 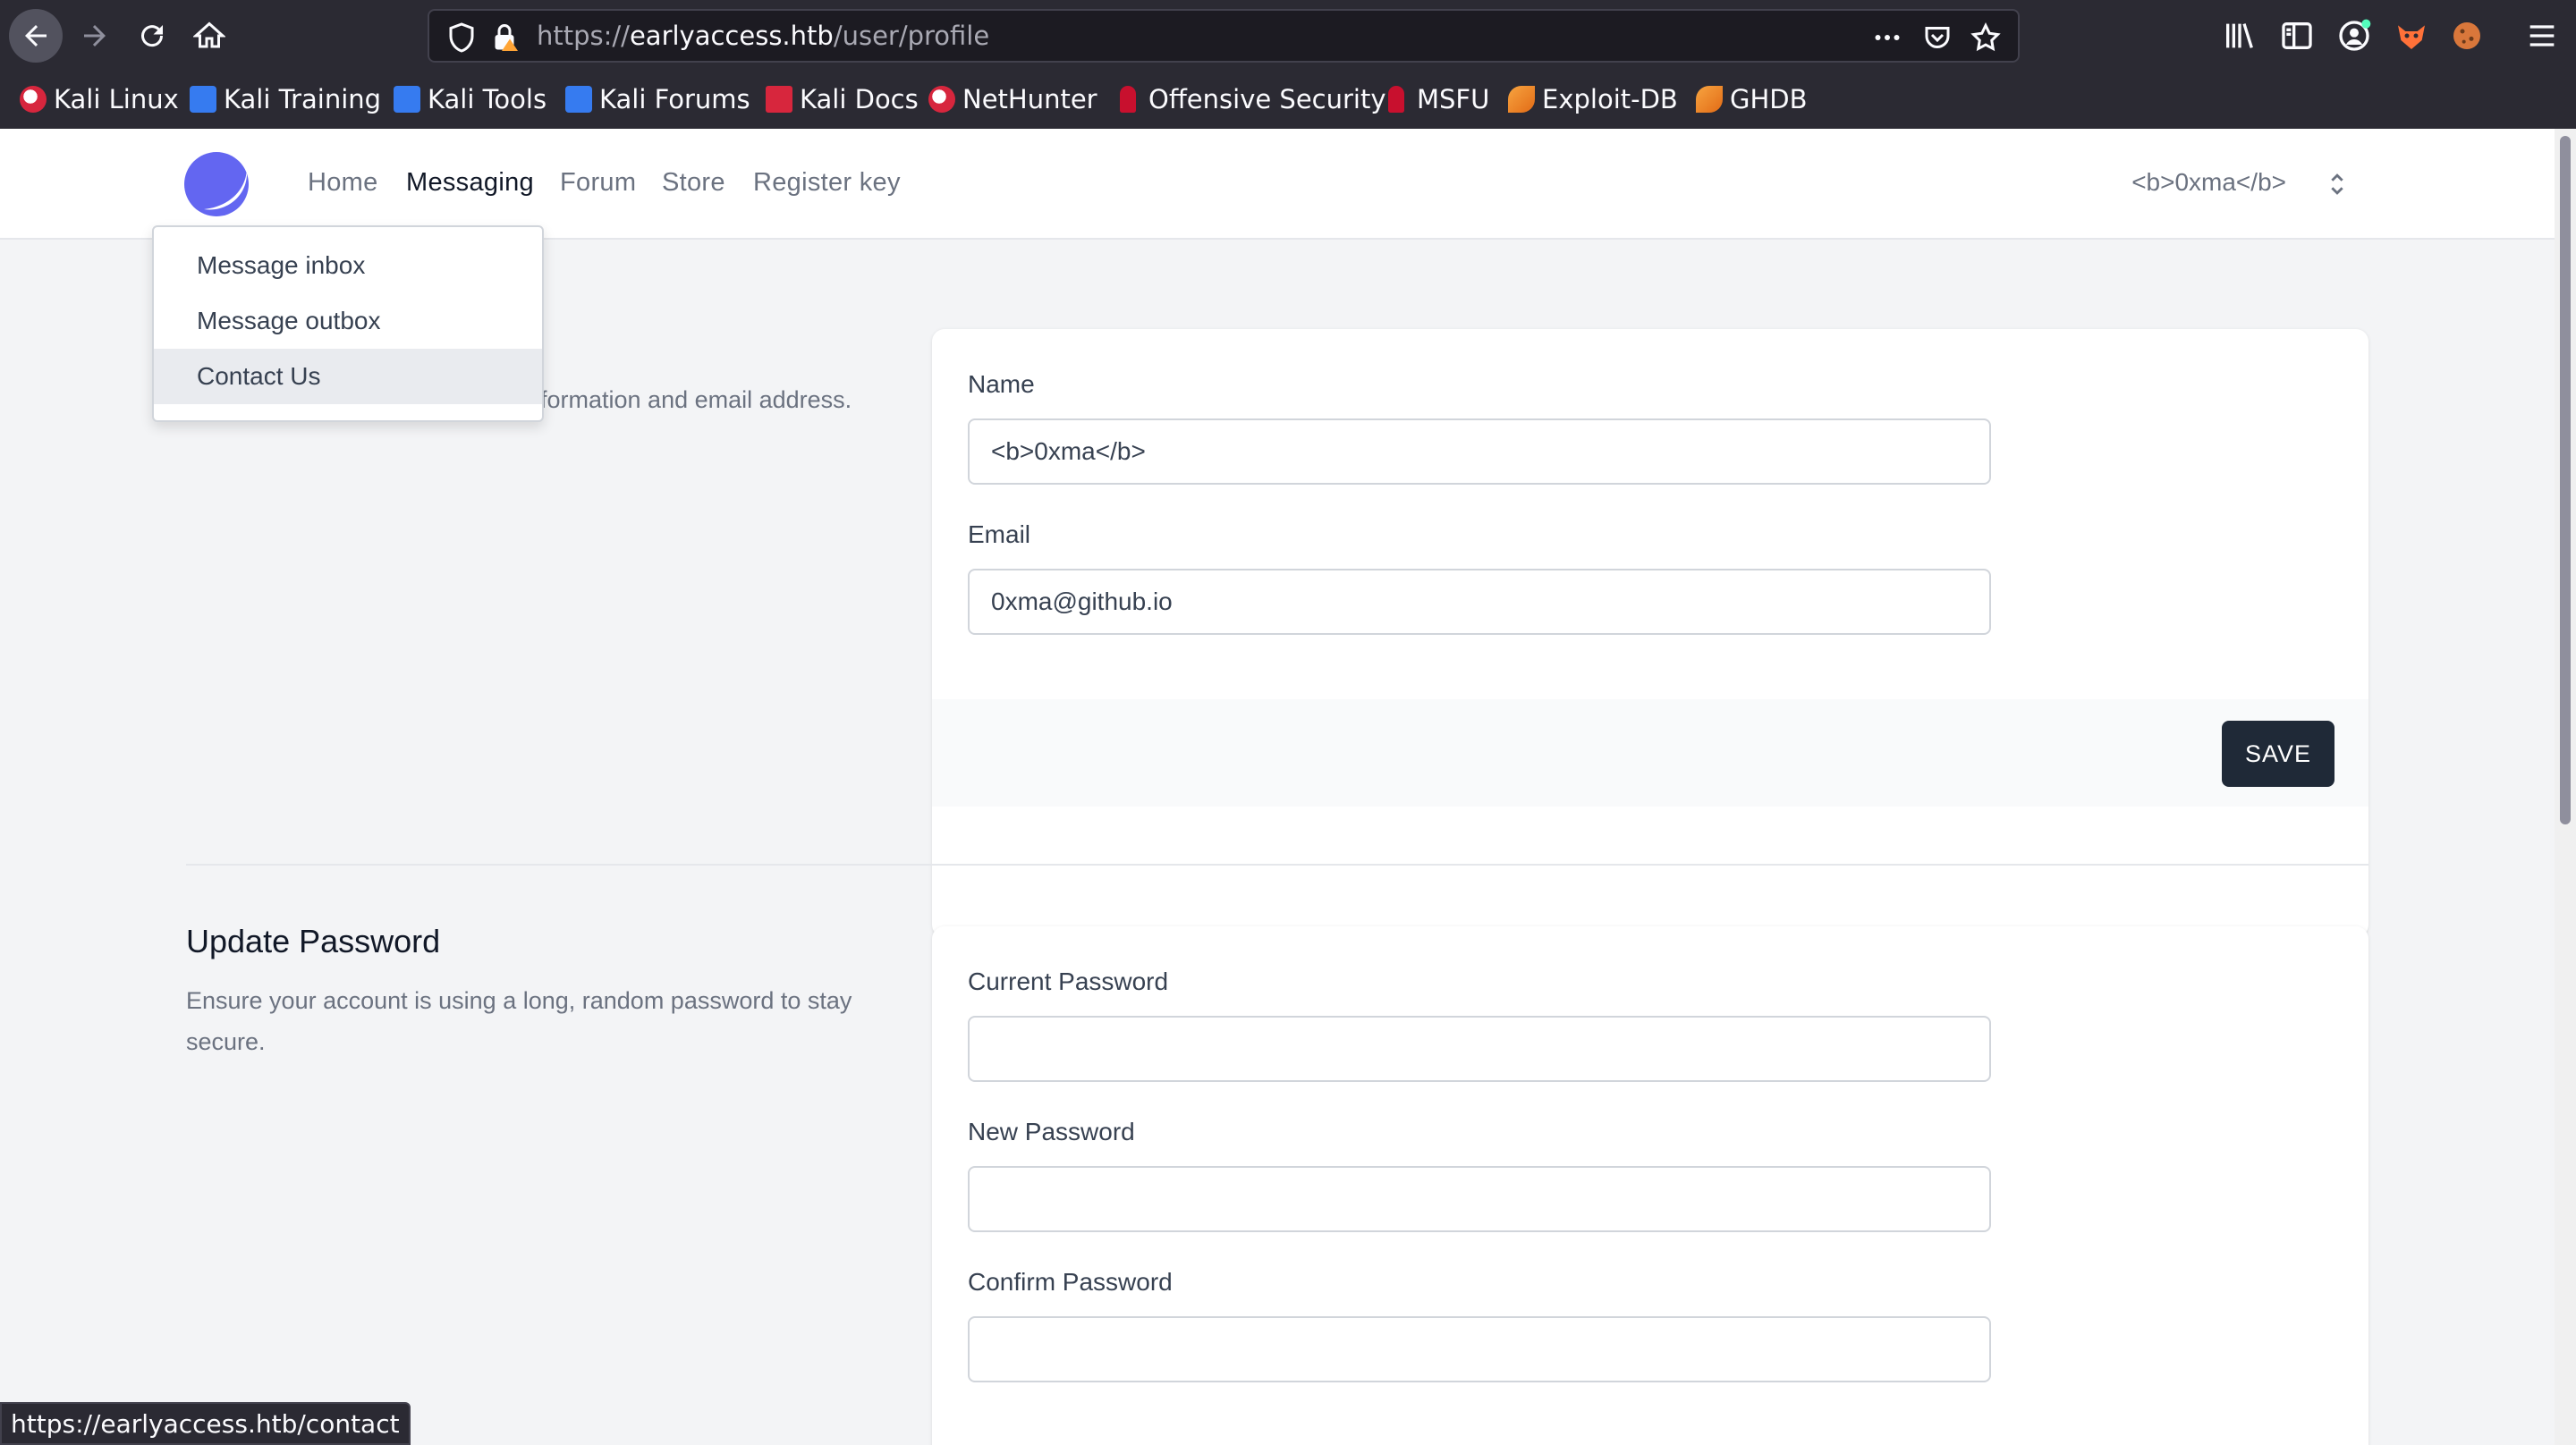 I want to click on site-logo-icon, so click(x=216, y=184).